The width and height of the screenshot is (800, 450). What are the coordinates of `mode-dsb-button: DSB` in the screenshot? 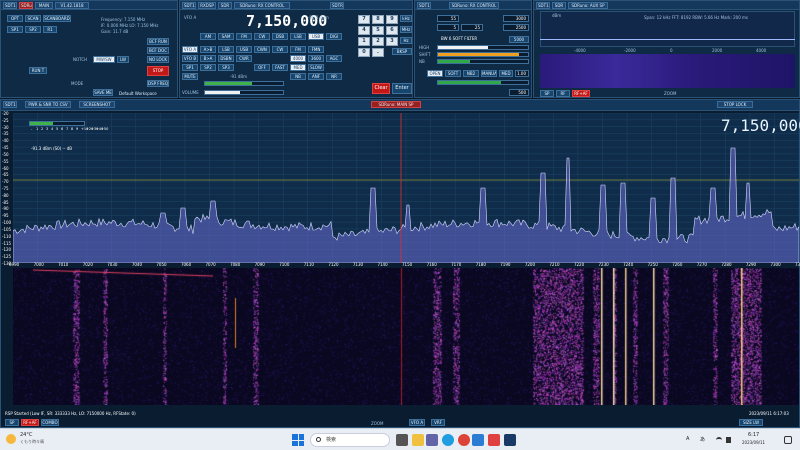 It's located at (280, 36).